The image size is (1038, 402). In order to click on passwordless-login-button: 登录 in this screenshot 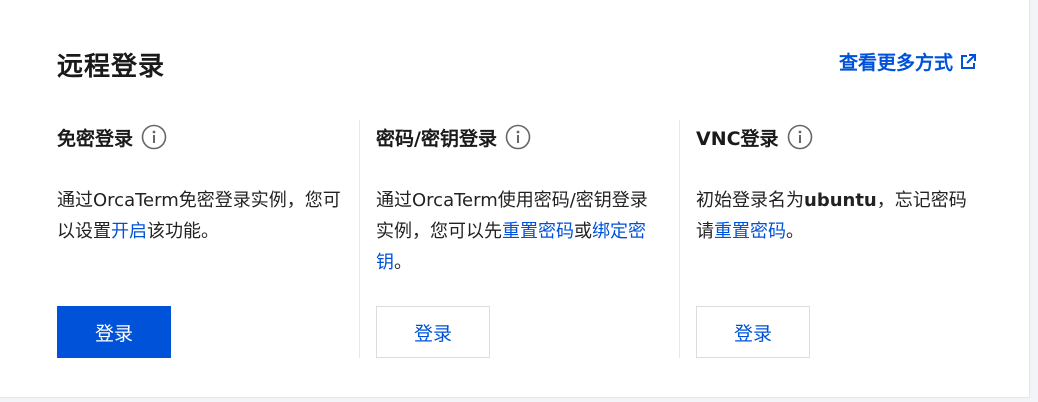, I will do `click(114, 332)`.